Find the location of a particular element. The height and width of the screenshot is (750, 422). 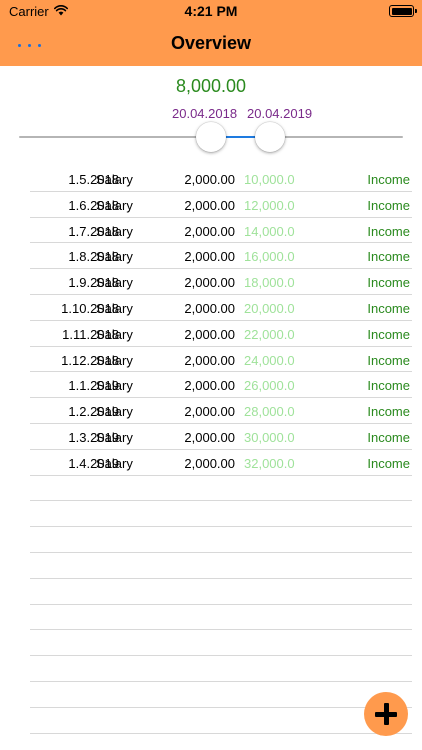

range-end-date: 20.04.2019 is located at coordinates (280, 113).